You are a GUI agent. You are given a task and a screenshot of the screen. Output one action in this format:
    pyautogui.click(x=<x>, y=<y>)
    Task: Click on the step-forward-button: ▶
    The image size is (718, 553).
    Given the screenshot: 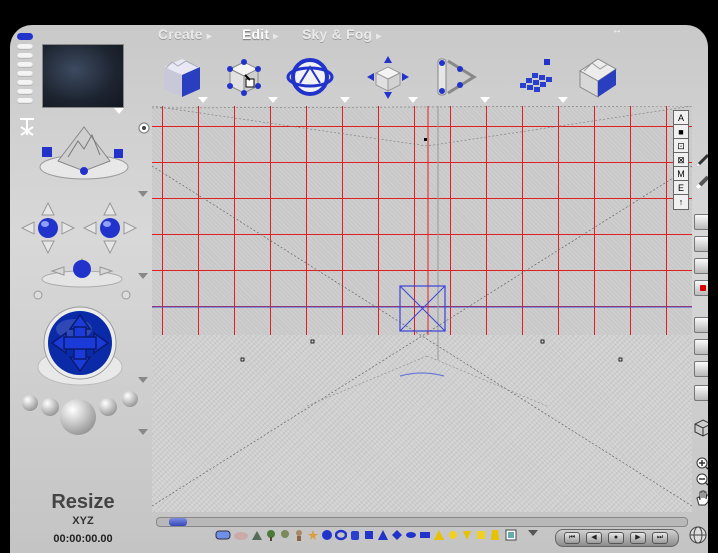 What is the action you would take?
    pyautogui.click(x=638, y=538)
    